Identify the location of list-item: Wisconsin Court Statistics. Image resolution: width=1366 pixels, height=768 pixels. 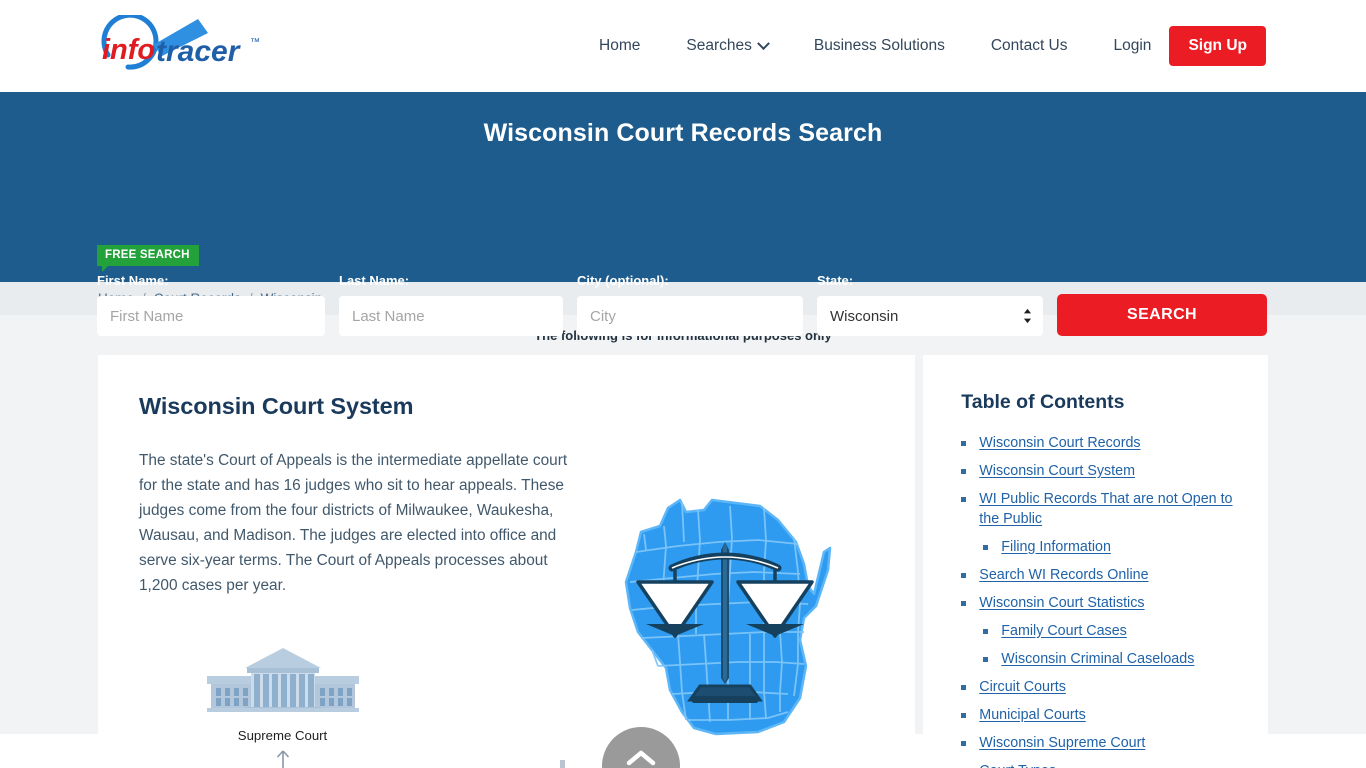
(1102, 604).